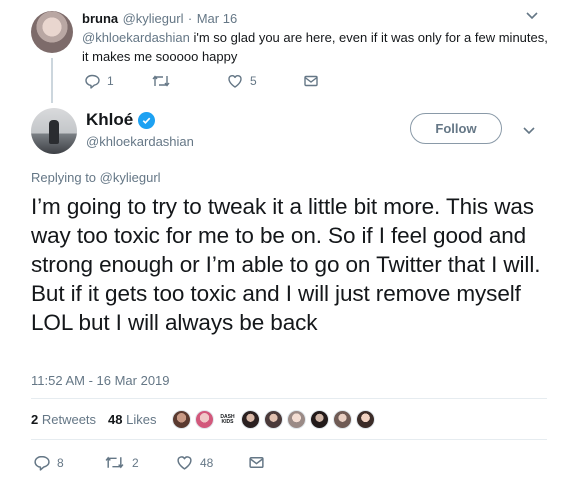  What do you see at coordinates (115, 419) in the screenshot?
I see `likes-number: 48` at bounding box center [115, 419].